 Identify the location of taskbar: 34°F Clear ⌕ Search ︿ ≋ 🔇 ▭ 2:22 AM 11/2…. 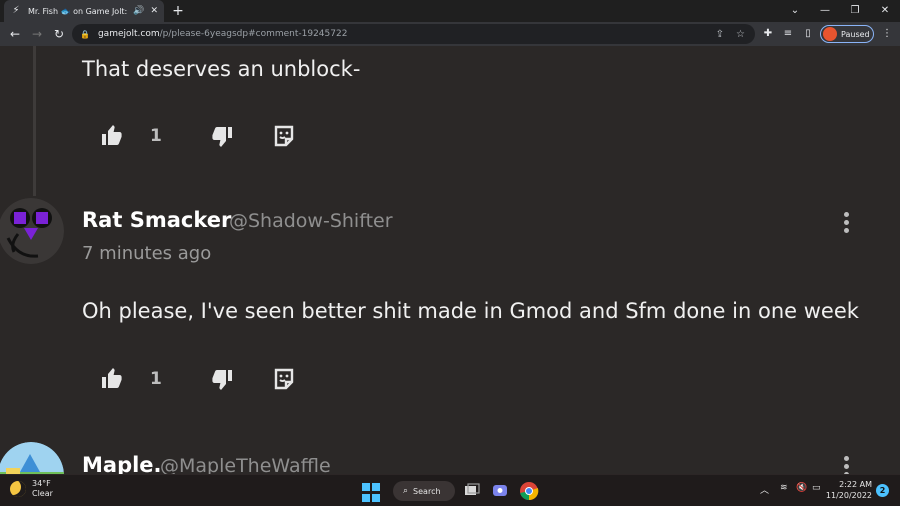
(450, 490).